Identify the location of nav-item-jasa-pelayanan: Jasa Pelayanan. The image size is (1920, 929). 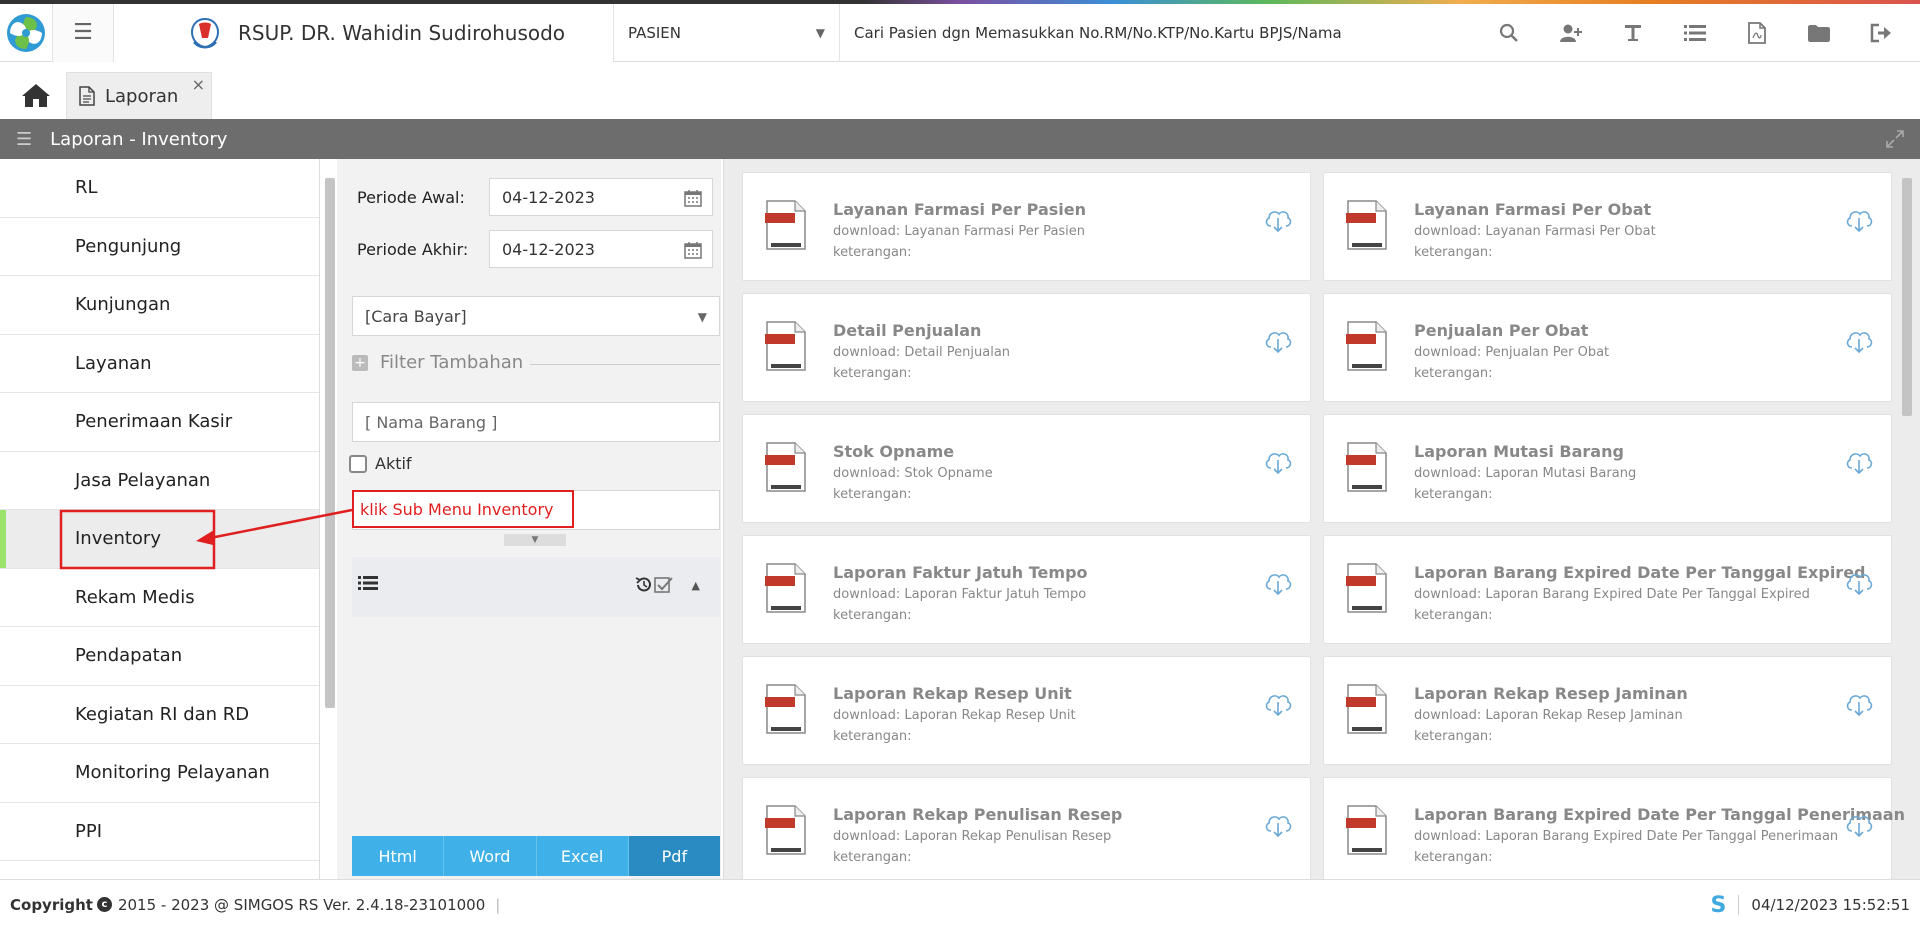
(159, 481).